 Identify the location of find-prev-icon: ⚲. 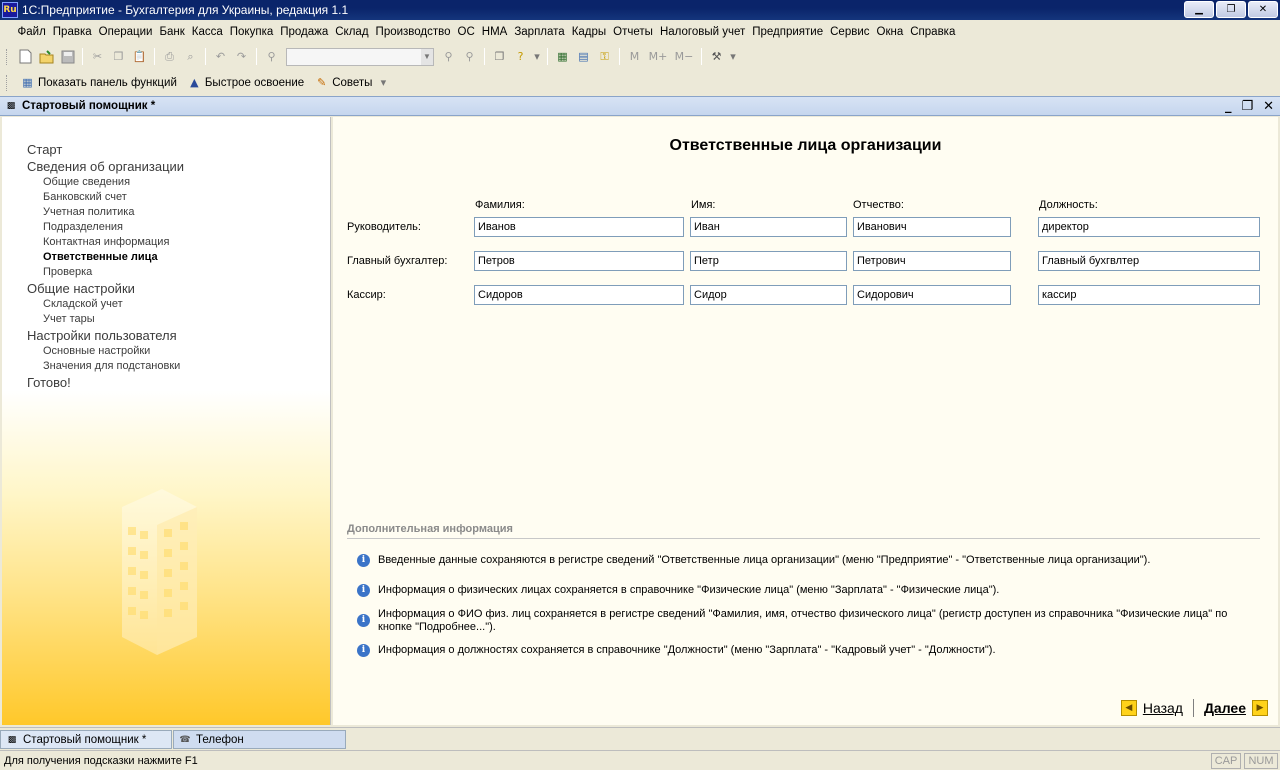
(469, 56).